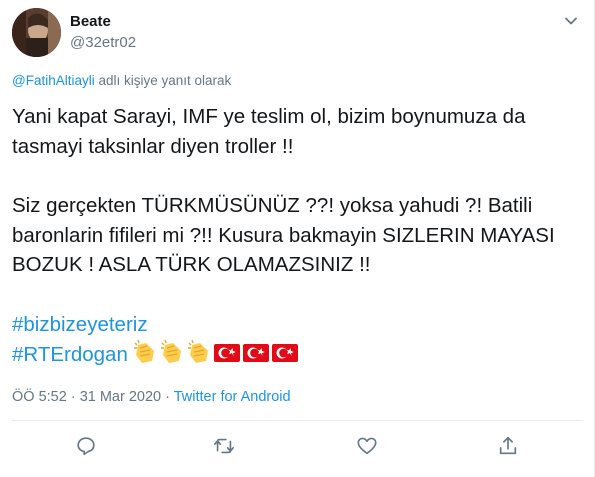 The width and height of the screenshot is (595, 477). I want to click on avatar, so click(36, 32).